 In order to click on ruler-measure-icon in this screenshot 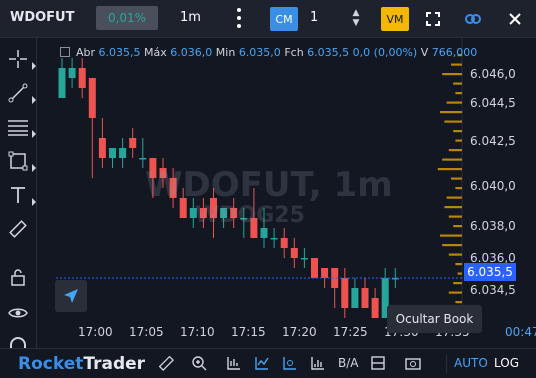, I will do `click(166, 363)`.